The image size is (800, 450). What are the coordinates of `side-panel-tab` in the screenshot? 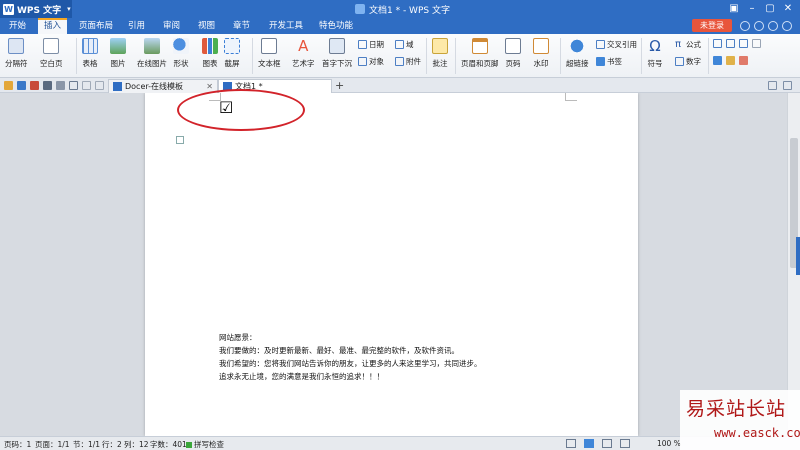 It's located at (798, 256).